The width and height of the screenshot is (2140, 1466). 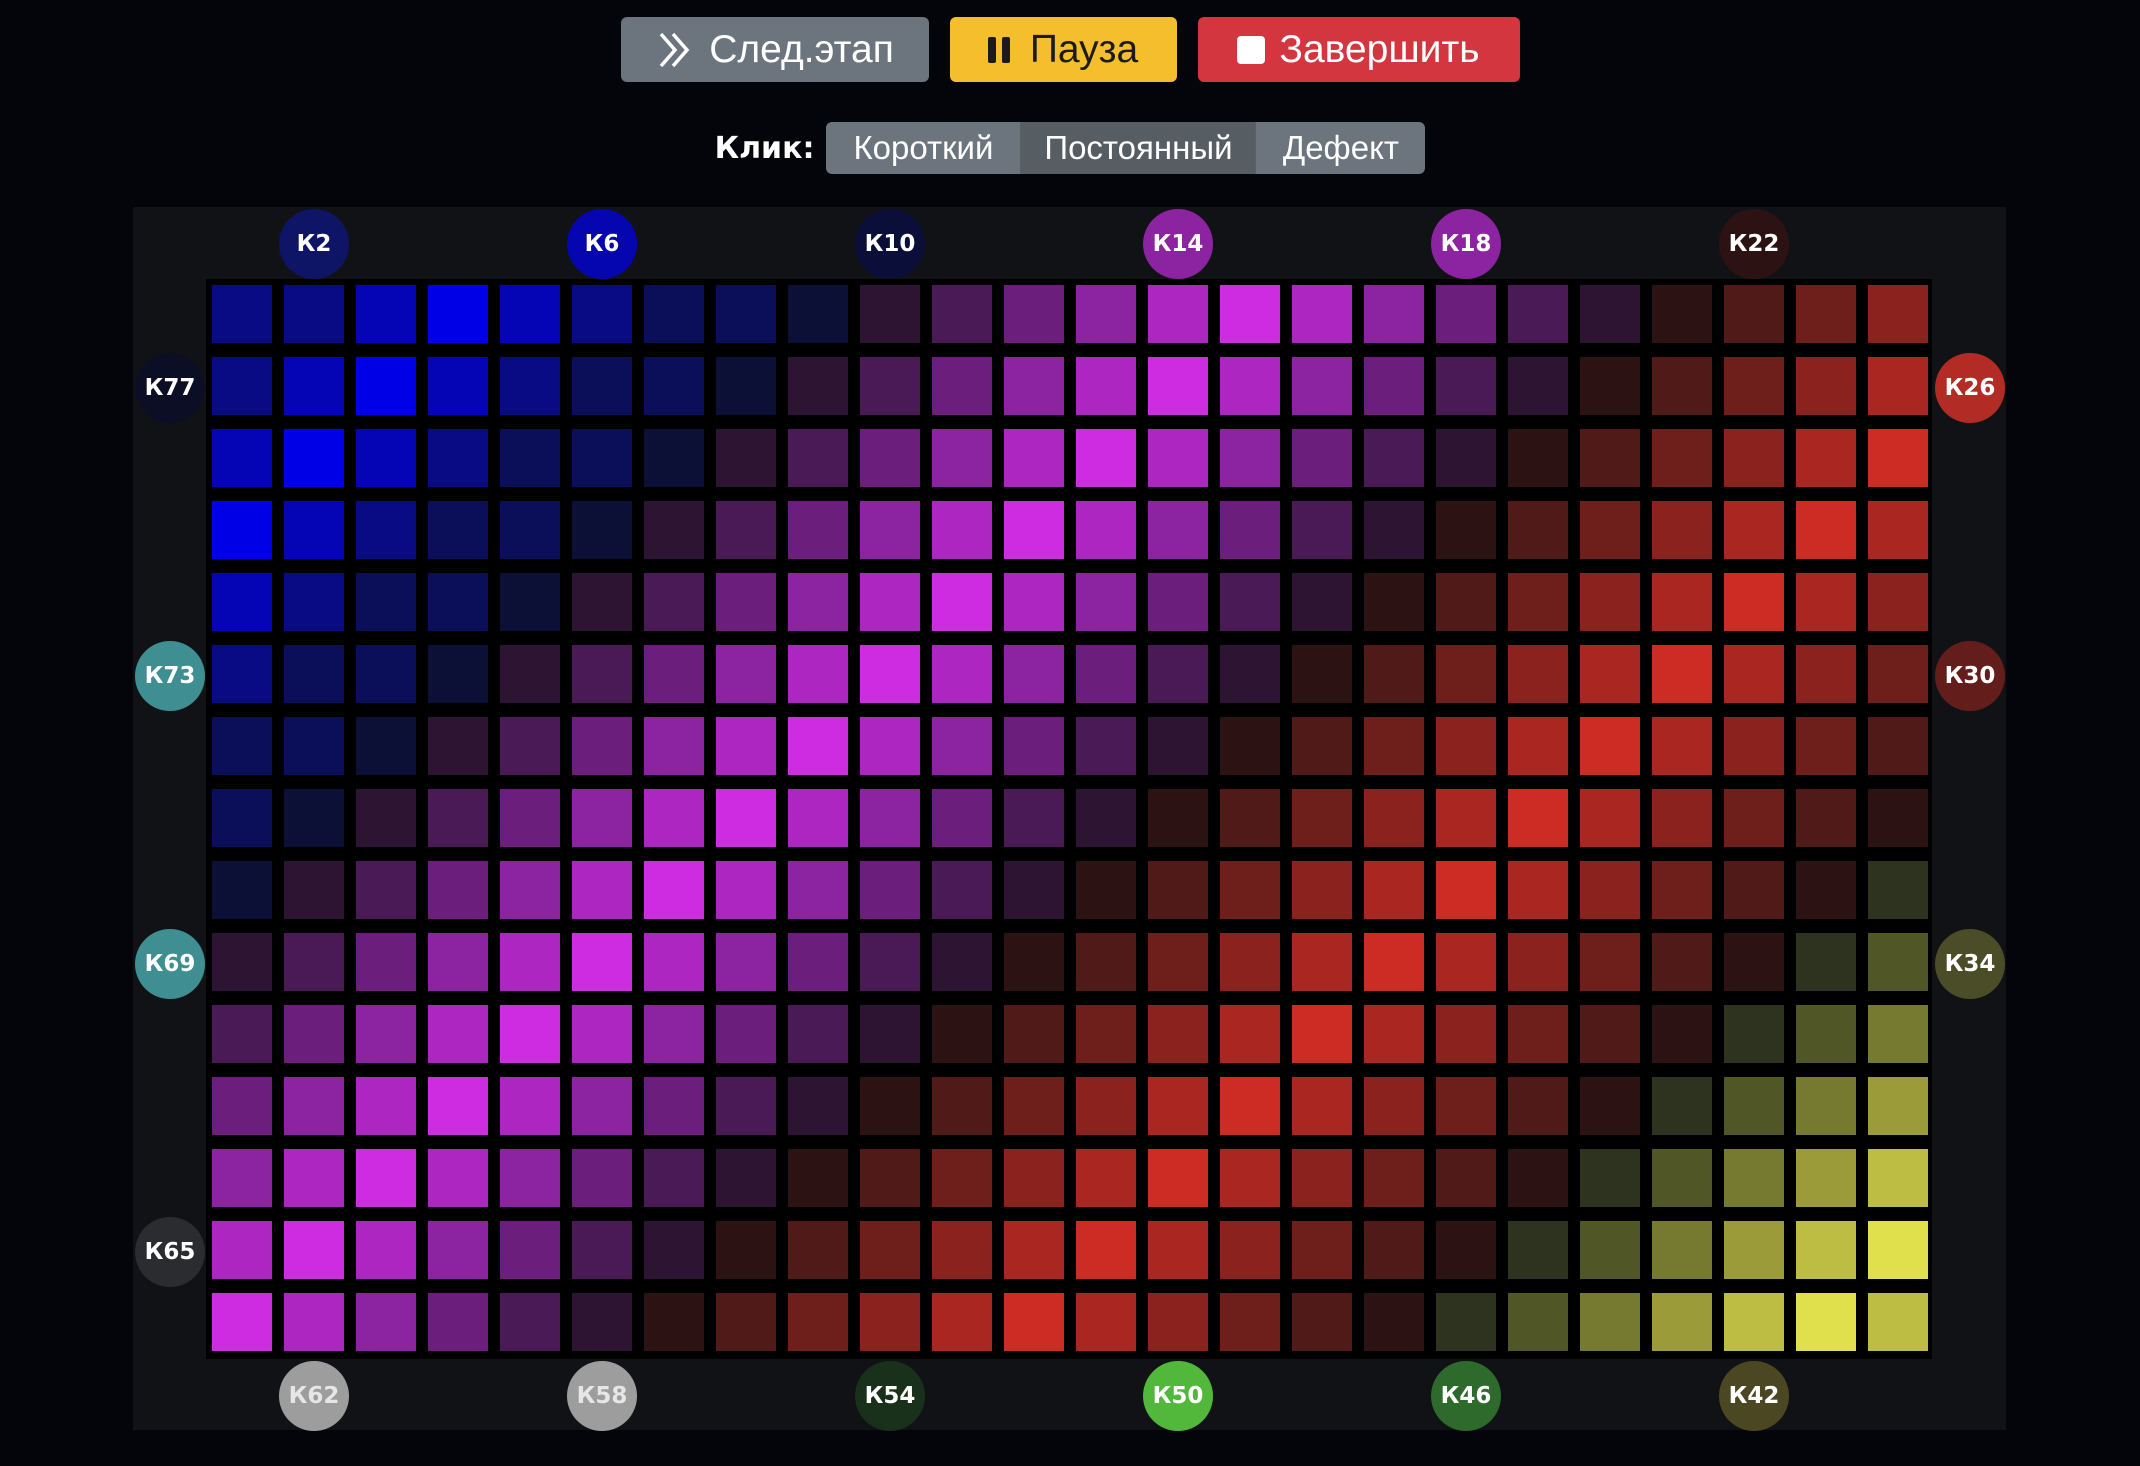 What do you see at coordinates (1178, 244) in the screenshot?
I see `channel-badge-top: К14` at bounding box center [1178, 244].